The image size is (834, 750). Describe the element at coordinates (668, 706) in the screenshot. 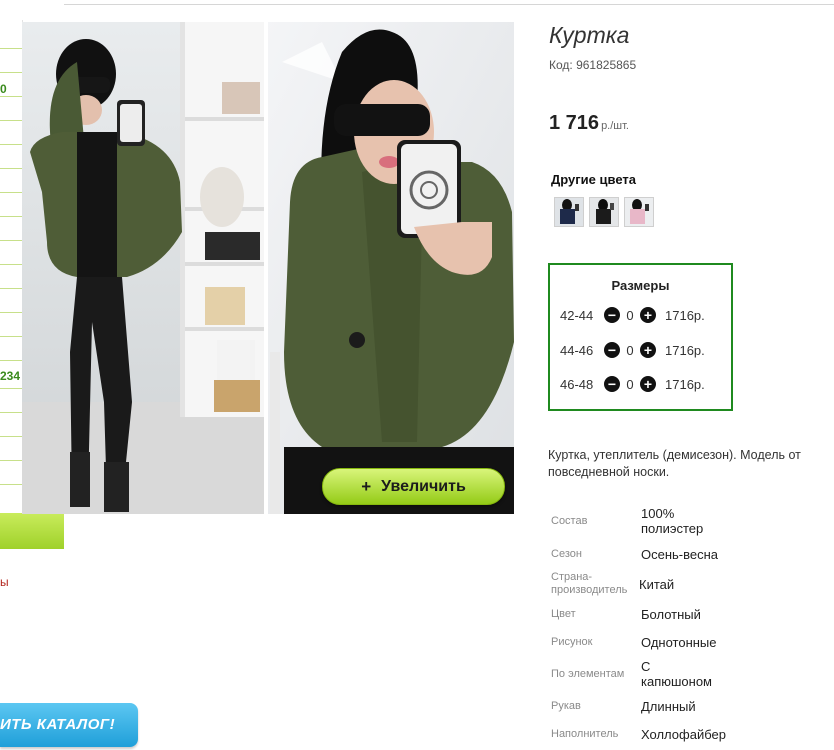

I see `property-value: Длинный` at that location.